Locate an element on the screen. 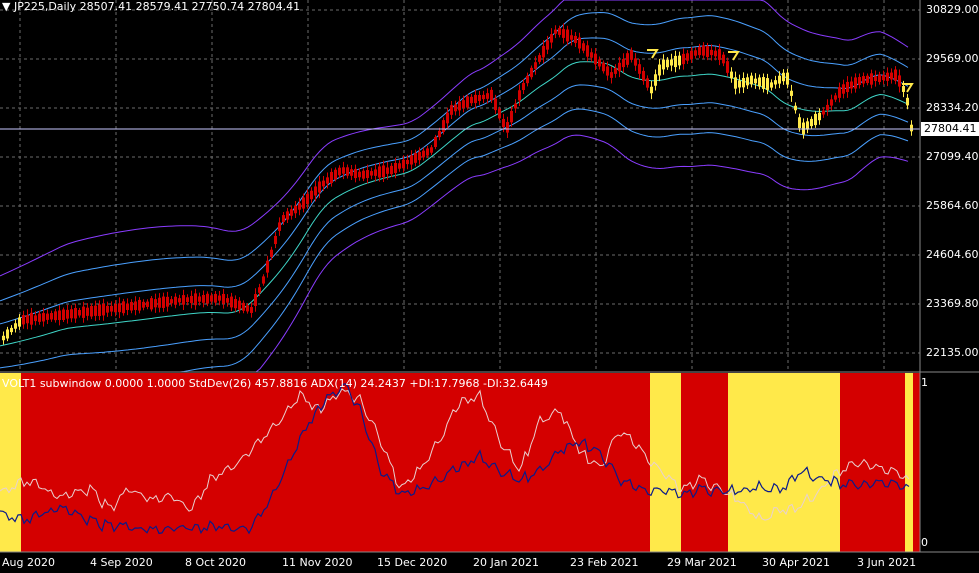 This screenshot has width=979, height=573. subwindow-tick-label: 0 is located at coordinates (924, 542).